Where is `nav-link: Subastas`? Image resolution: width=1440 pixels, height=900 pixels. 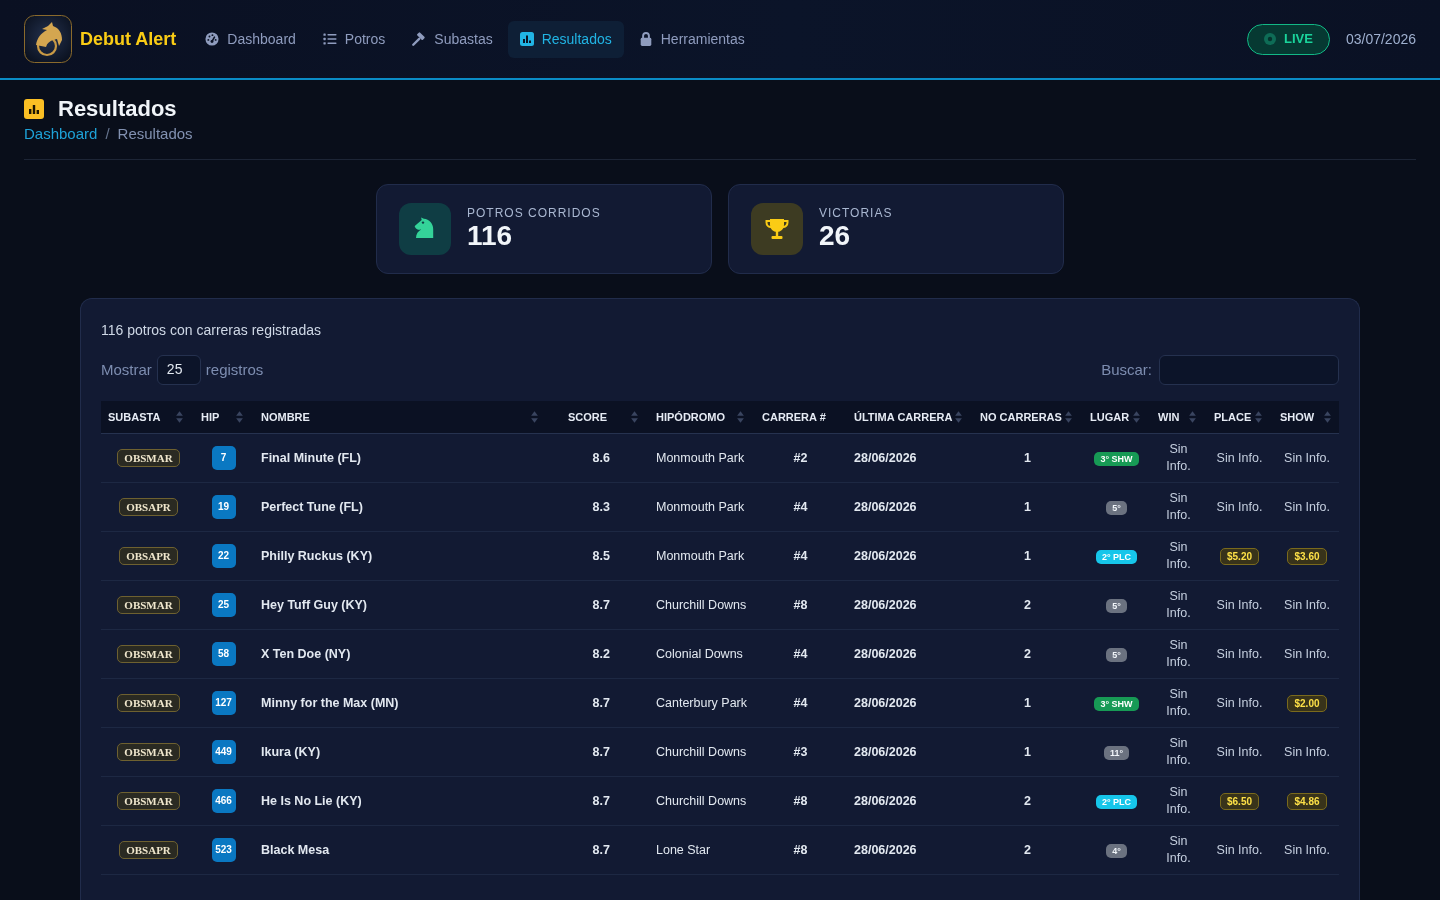
nav-link: Subastas is located at coordinates (452, 39).